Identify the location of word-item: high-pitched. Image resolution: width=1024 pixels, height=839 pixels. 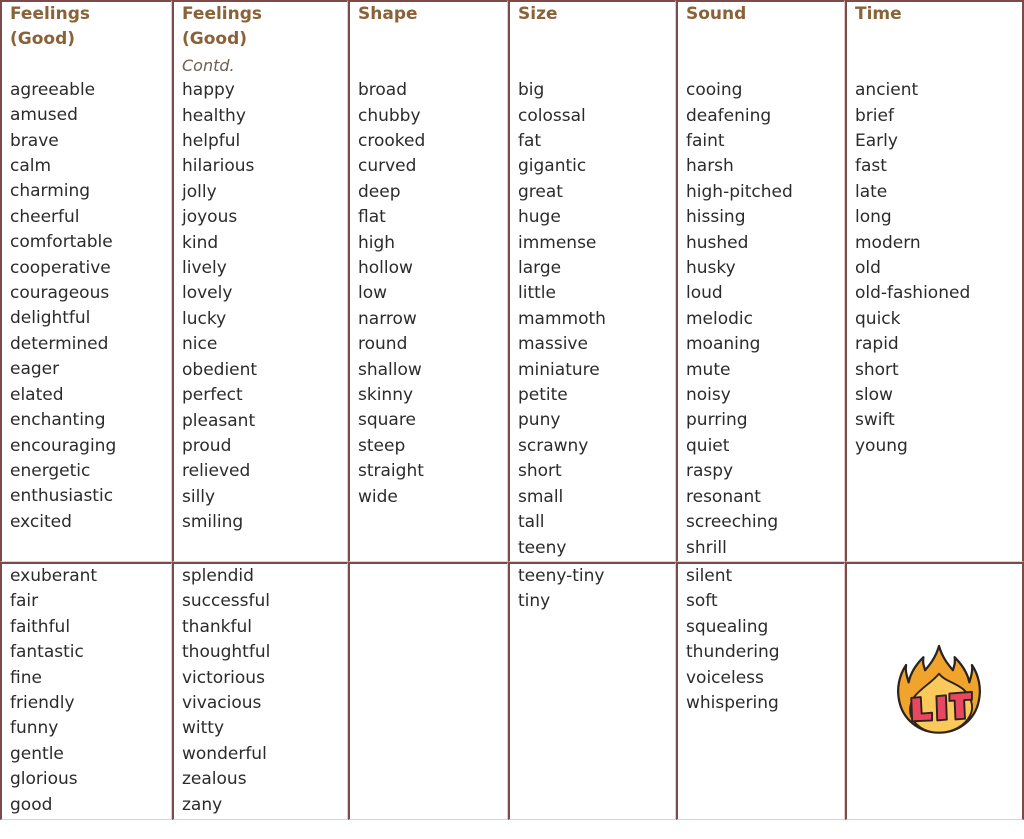
(739, 191).